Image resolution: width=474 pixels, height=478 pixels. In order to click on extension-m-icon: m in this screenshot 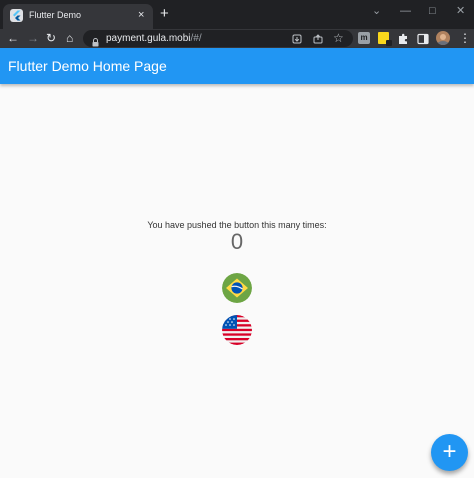, I will do `click(364, 38)`.